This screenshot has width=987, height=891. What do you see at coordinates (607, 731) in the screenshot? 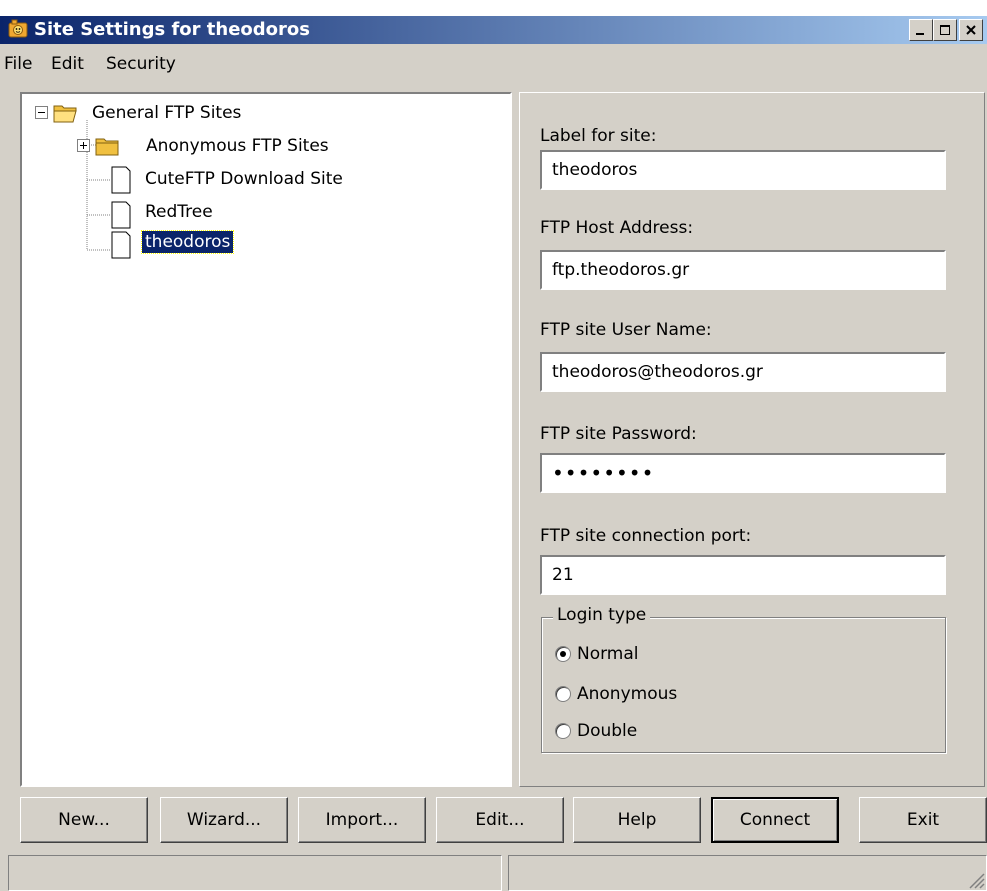
I see `radio-label-double: Double` at bounding box center [607, 731].